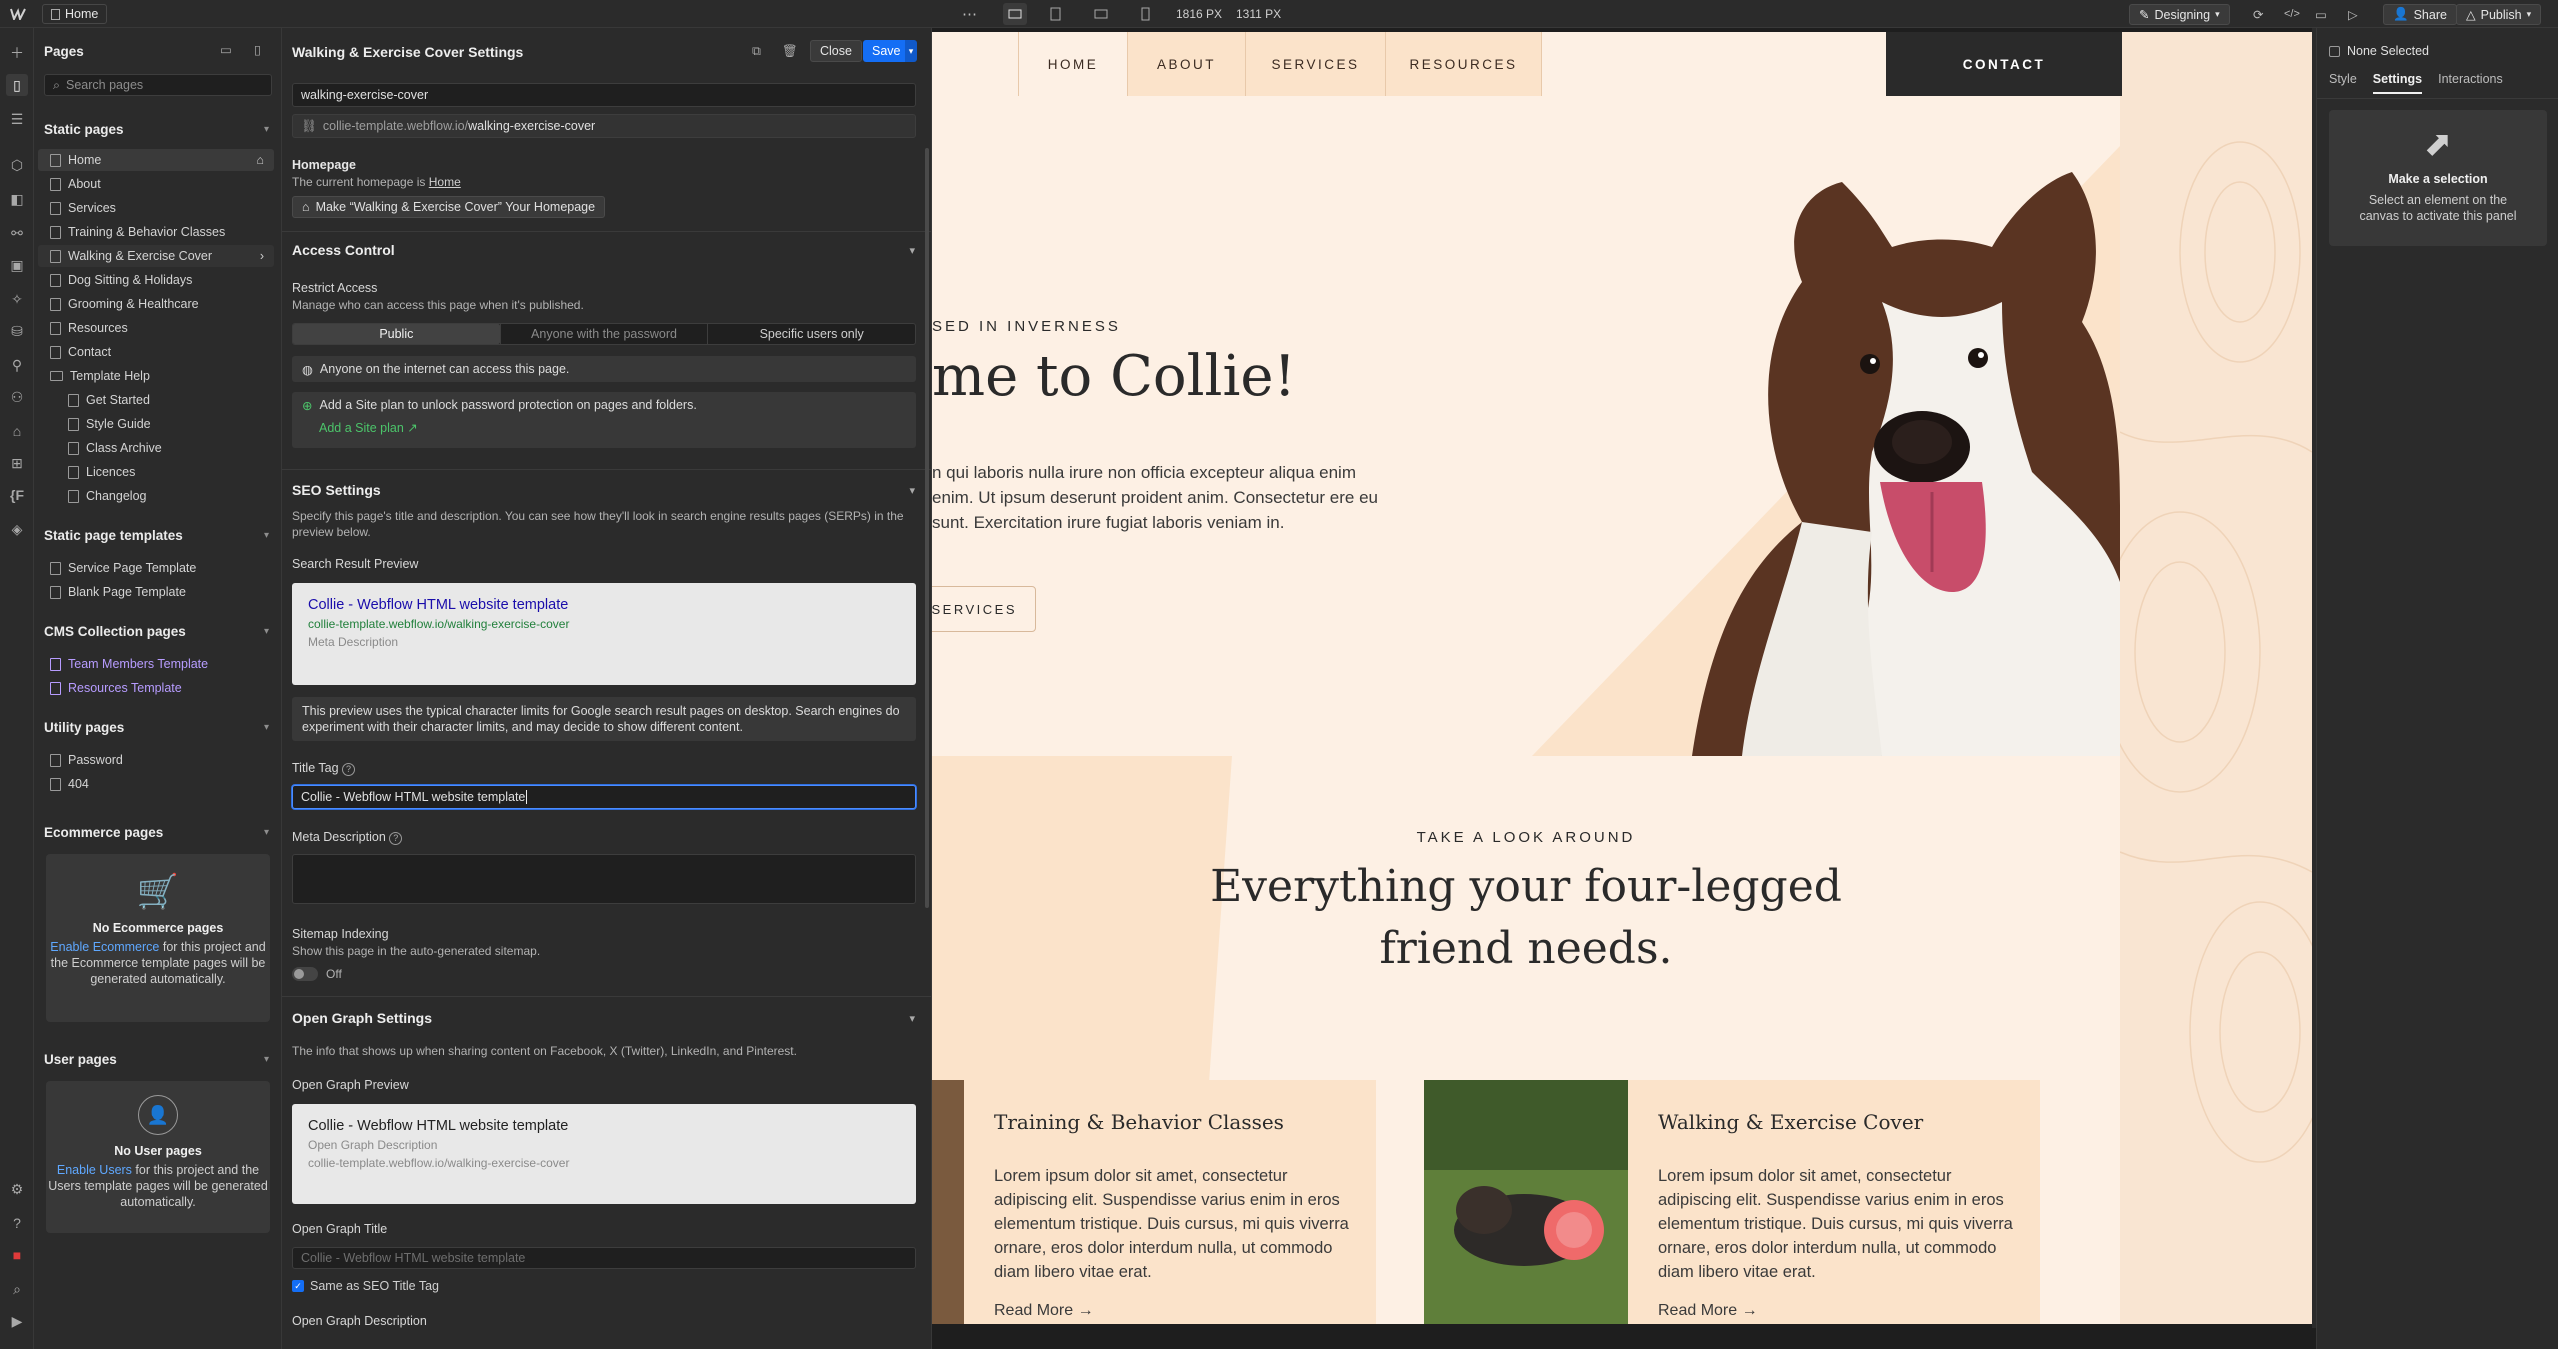 The width and height of the screenshot is (2558, 1349). Describe the element at coordinates (362, 1018) in the screenshot. I see `open-graph-header: Open Graph Settings` at that location.